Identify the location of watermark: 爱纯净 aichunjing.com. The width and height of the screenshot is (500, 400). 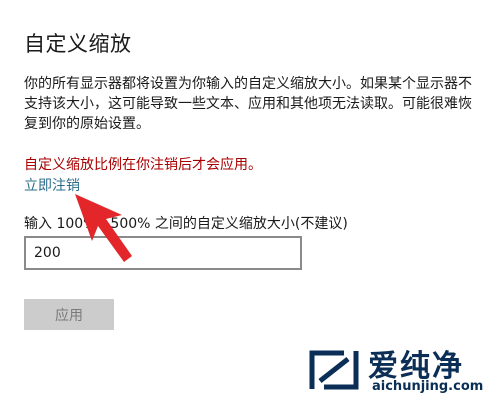
(399, 371).